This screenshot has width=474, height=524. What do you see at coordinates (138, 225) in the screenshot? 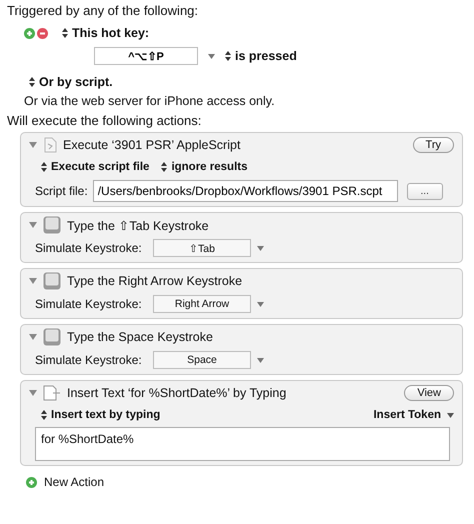
I see `action-title: Type the ⇧Tab Keystroke` at bounding box center [138, 225].